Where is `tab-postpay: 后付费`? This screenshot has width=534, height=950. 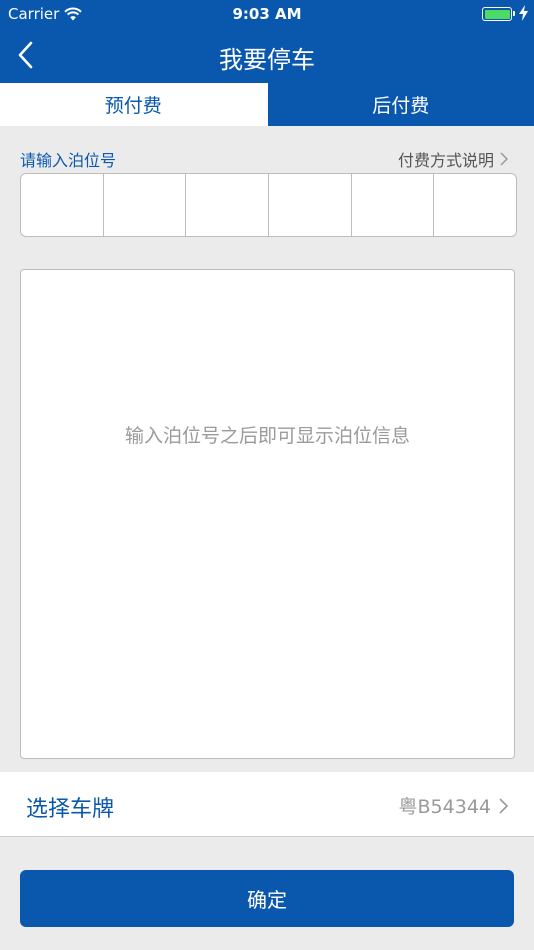
tab-postpay: 后付费 is located at coordinates (400, 104).